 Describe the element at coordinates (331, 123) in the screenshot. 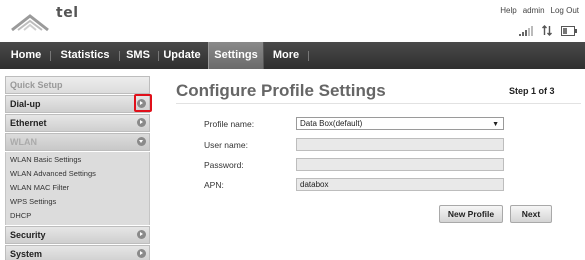

I see `profile-name-value: Data Box(default)` at that location.